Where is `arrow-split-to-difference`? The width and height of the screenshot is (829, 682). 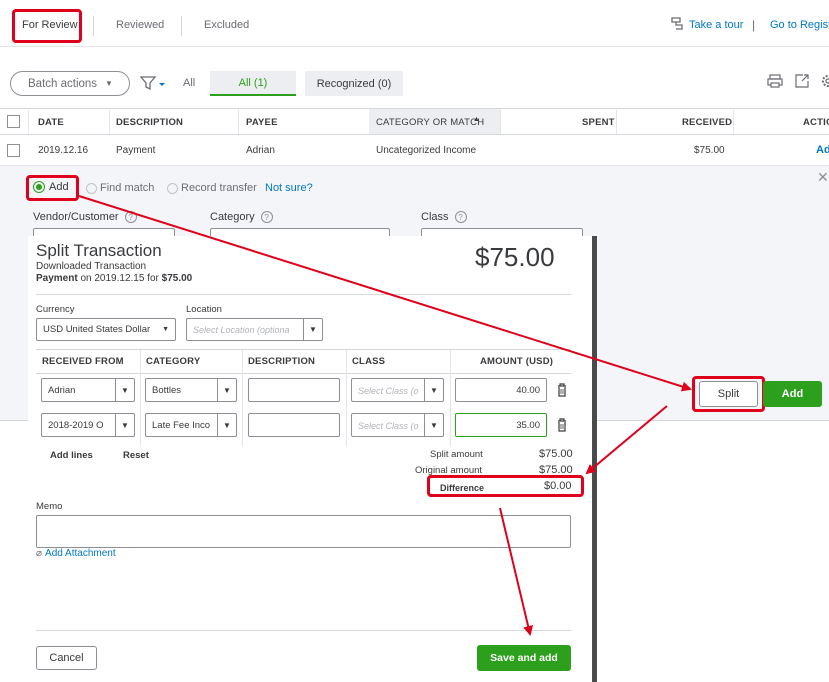 arrow-split-to-difference is located at coordinates (626, 440).